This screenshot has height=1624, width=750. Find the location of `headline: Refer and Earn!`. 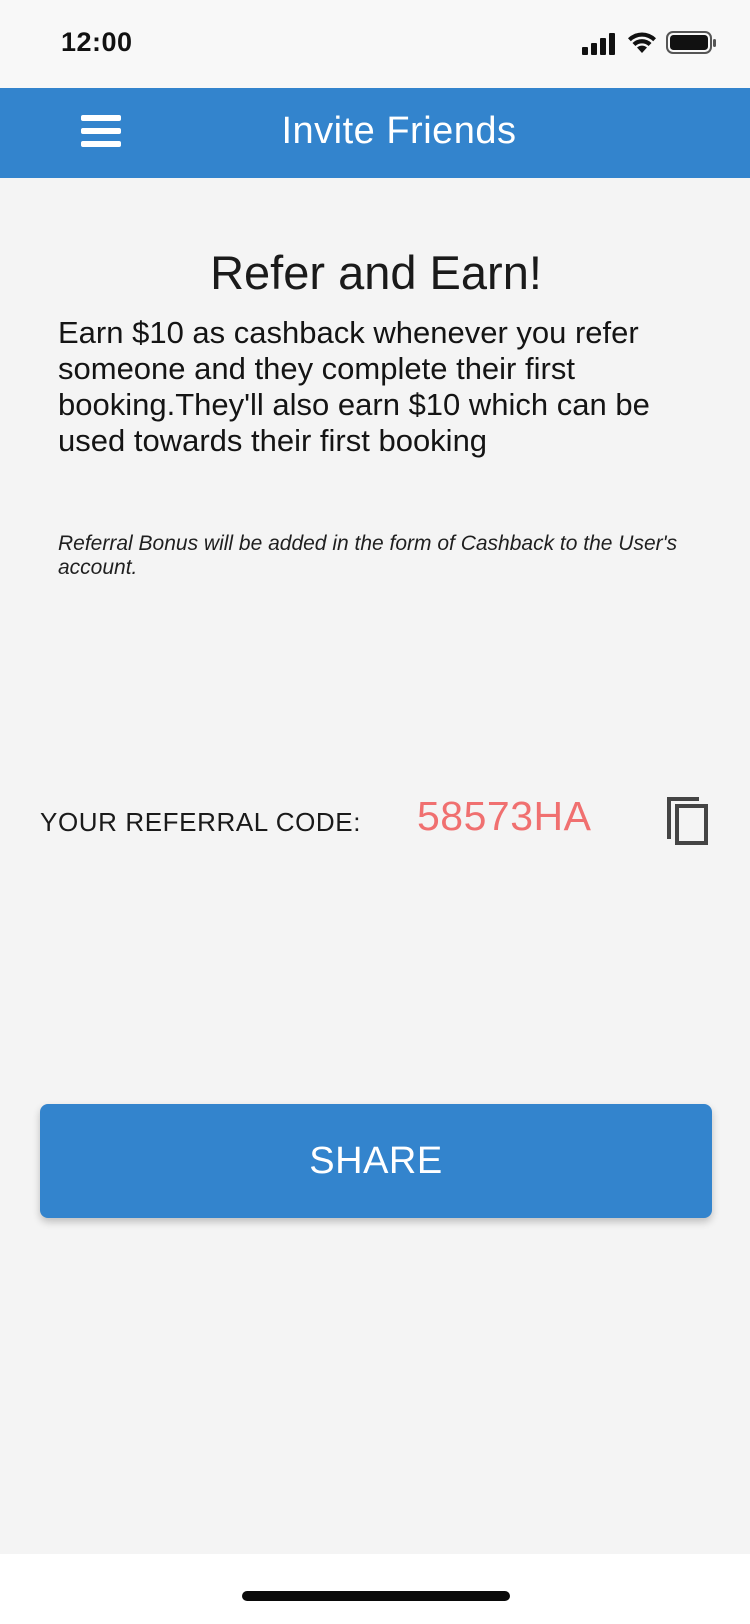

headline: Refer and Earn! is located at coordinates (376, 272).